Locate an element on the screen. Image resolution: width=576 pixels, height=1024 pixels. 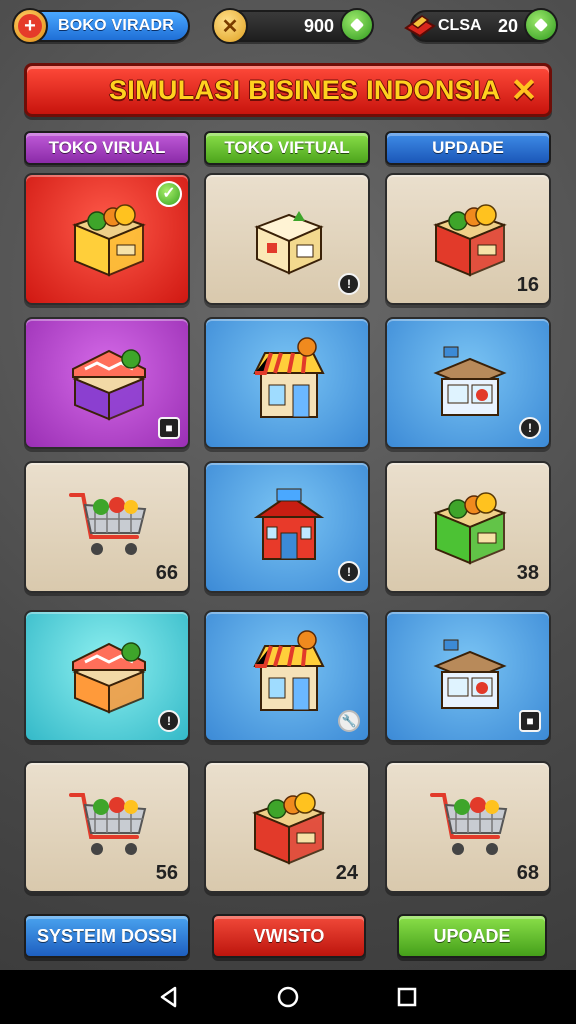
system-button: SYSTEIM DOSSI is located at coordinates (107, 936).